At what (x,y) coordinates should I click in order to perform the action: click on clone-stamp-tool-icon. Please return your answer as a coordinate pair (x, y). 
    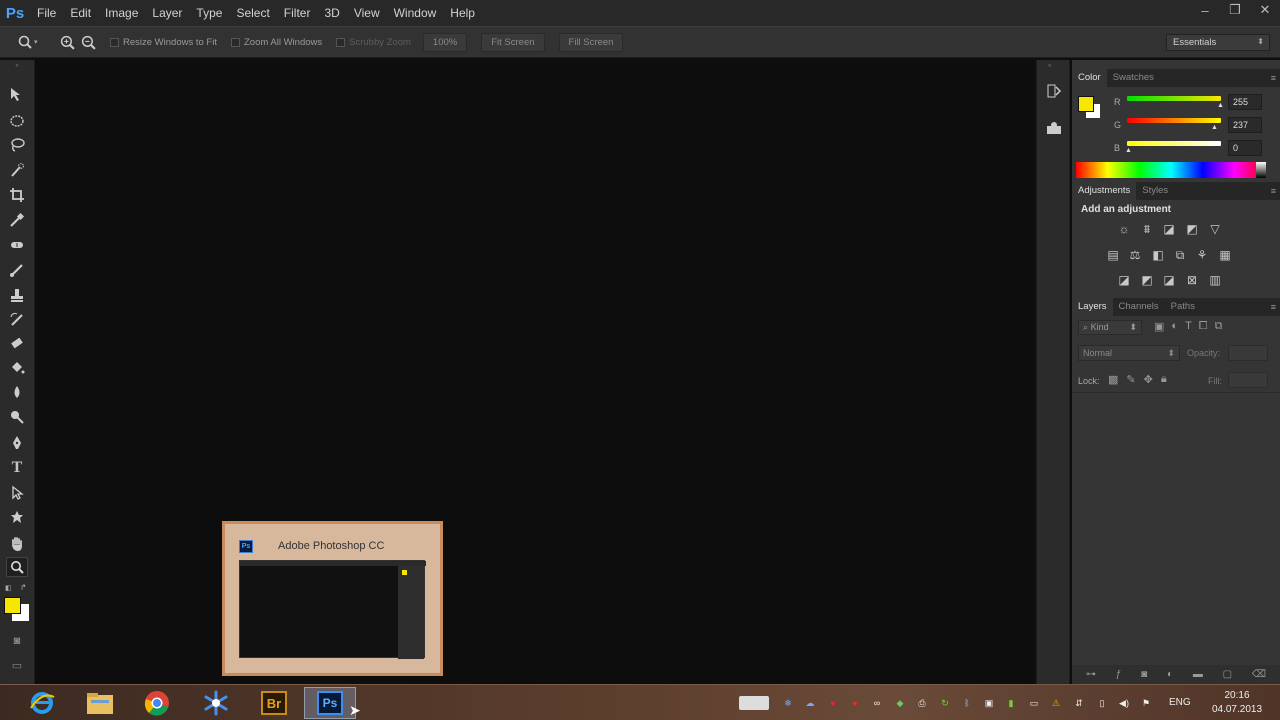
    Looking at the image, I should click on (17, 295).